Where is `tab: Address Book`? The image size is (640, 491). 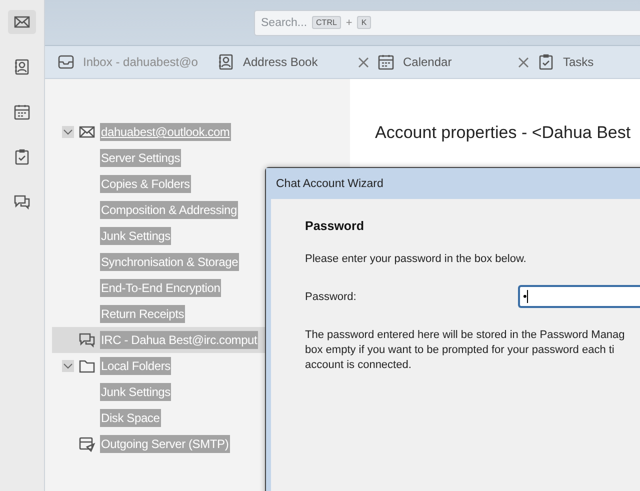 tab: Address Book is located at coordinates (297, 62).